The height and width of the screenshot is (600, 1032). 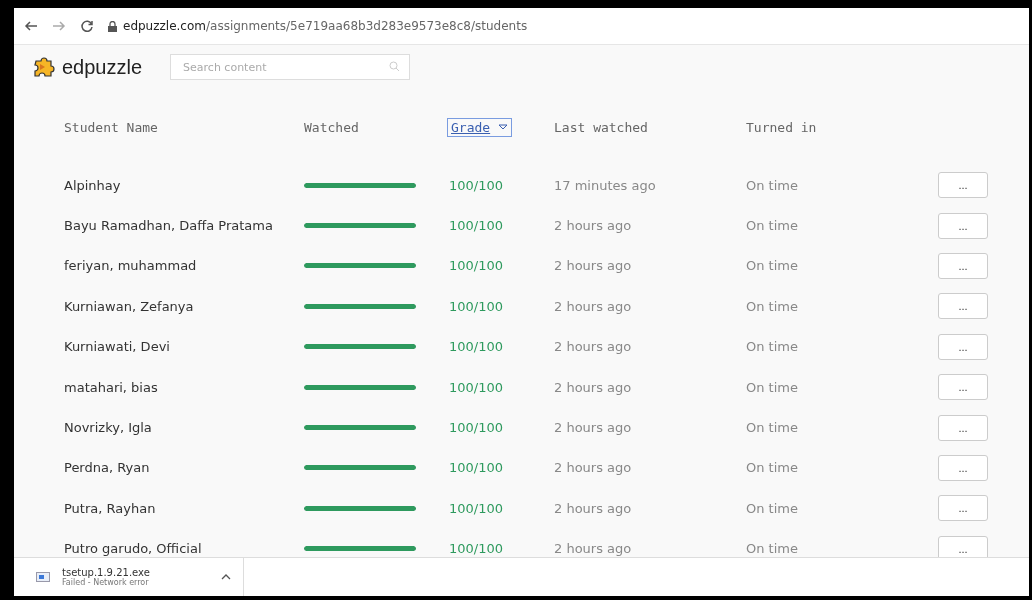 What do you see at coordinates (105, 582) in the screenshot?
I see `download-status: Failed - Network error` at bounding box center [105, 582].